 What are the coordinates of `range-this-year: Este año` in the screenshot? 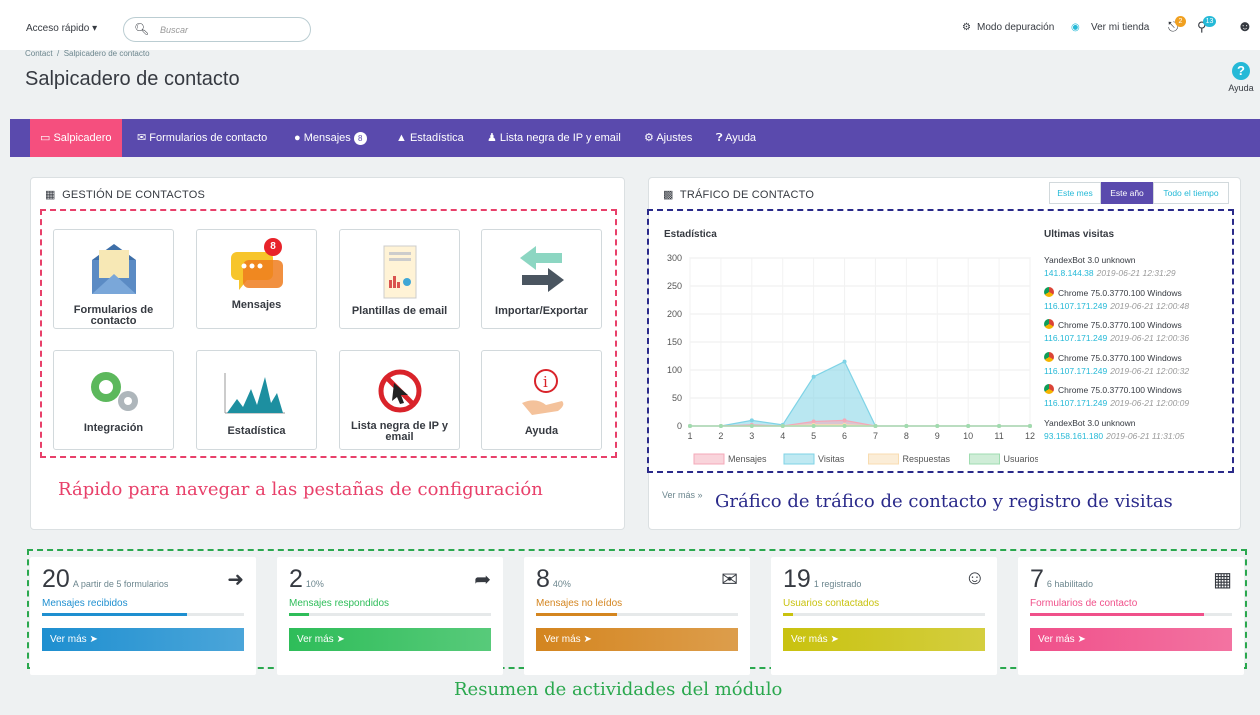 It's located at (1127, 193).